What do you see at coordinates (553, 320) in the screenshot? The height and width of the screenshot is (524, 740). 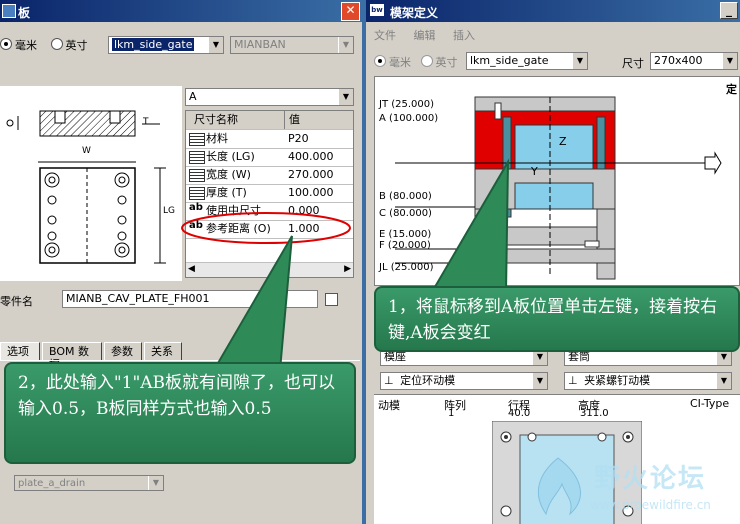 I see `callout-right-text: 1，将鼠标移到A板位置单击左键，接着按右键,A板会变红` at bounding box center [553, 320].